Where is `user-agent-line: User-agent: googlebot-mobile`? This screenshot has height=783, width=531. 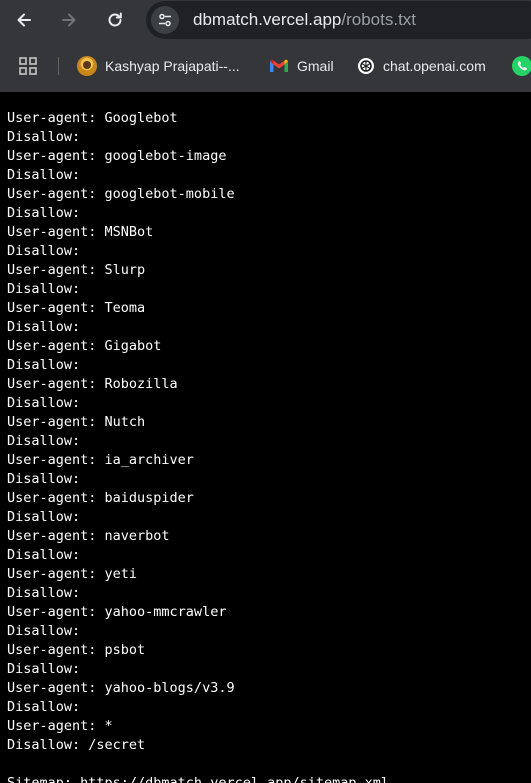
user-agent-line: User-agent: googlebot-mobile is located at coordinates (121, 194).